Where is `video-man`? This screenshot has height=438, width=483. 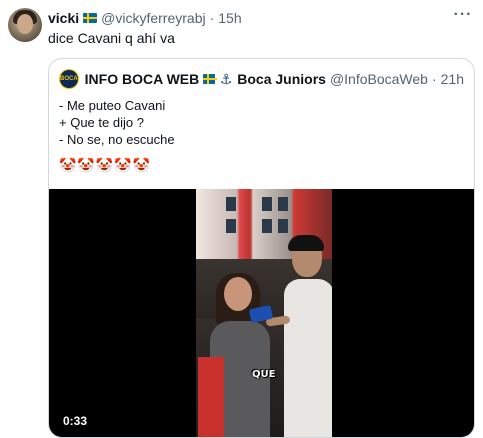
video-man is located at coordinates (308, 336).